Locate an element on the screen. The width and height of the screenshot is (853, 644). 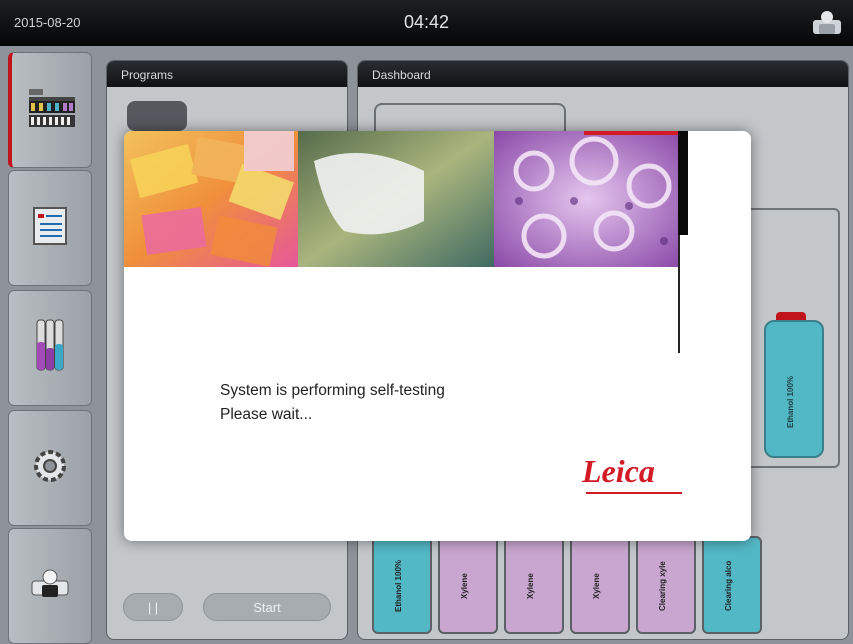
sidebar-item-reagents is located at coordinates (50, 348).